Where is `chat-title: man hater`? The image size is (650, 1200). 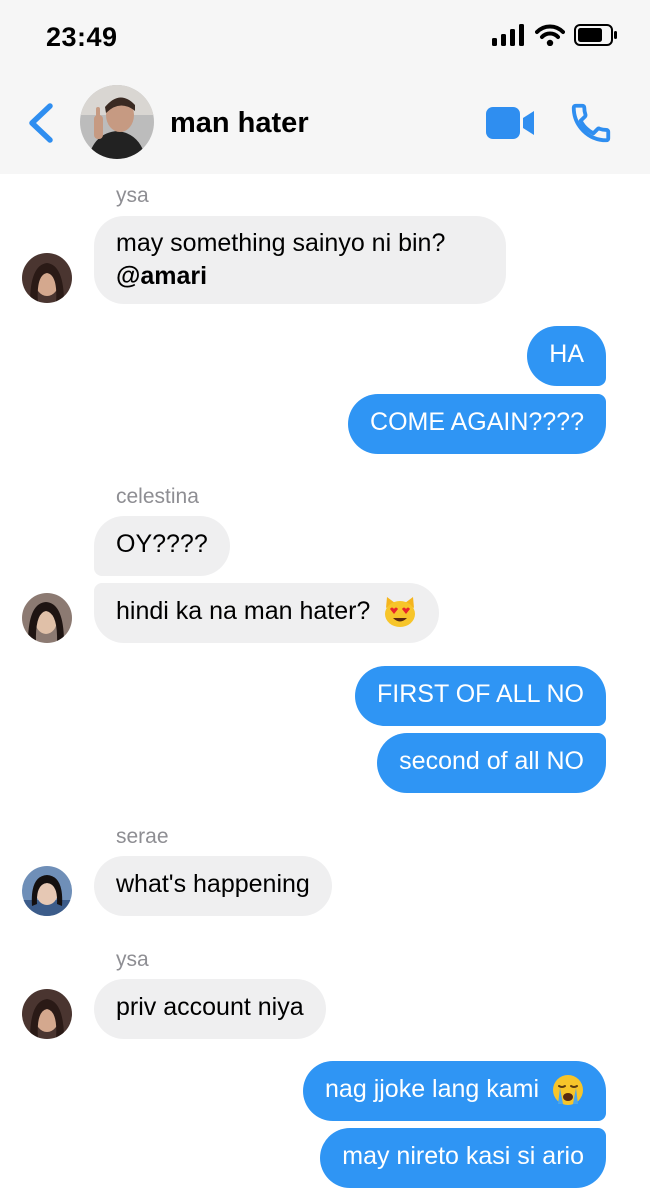
chat-title: man hater is located at coordinates (239, 123).